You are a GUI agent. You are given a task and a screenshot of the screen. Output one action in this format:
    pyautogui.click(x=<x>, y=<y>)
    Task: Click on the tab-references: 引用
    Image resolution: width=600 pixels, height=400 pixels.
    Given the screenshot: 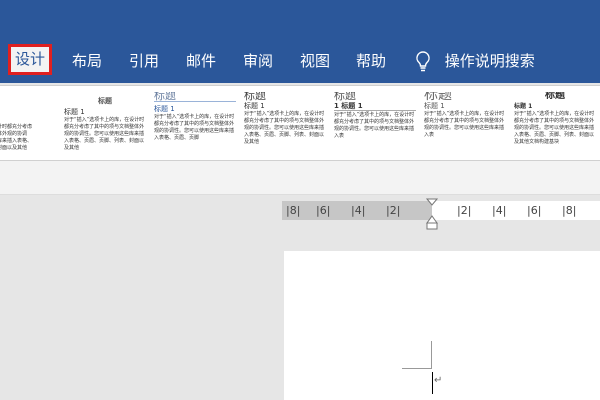 What is the action you would take?
    pyautogui.click(x=144, y=61)
    